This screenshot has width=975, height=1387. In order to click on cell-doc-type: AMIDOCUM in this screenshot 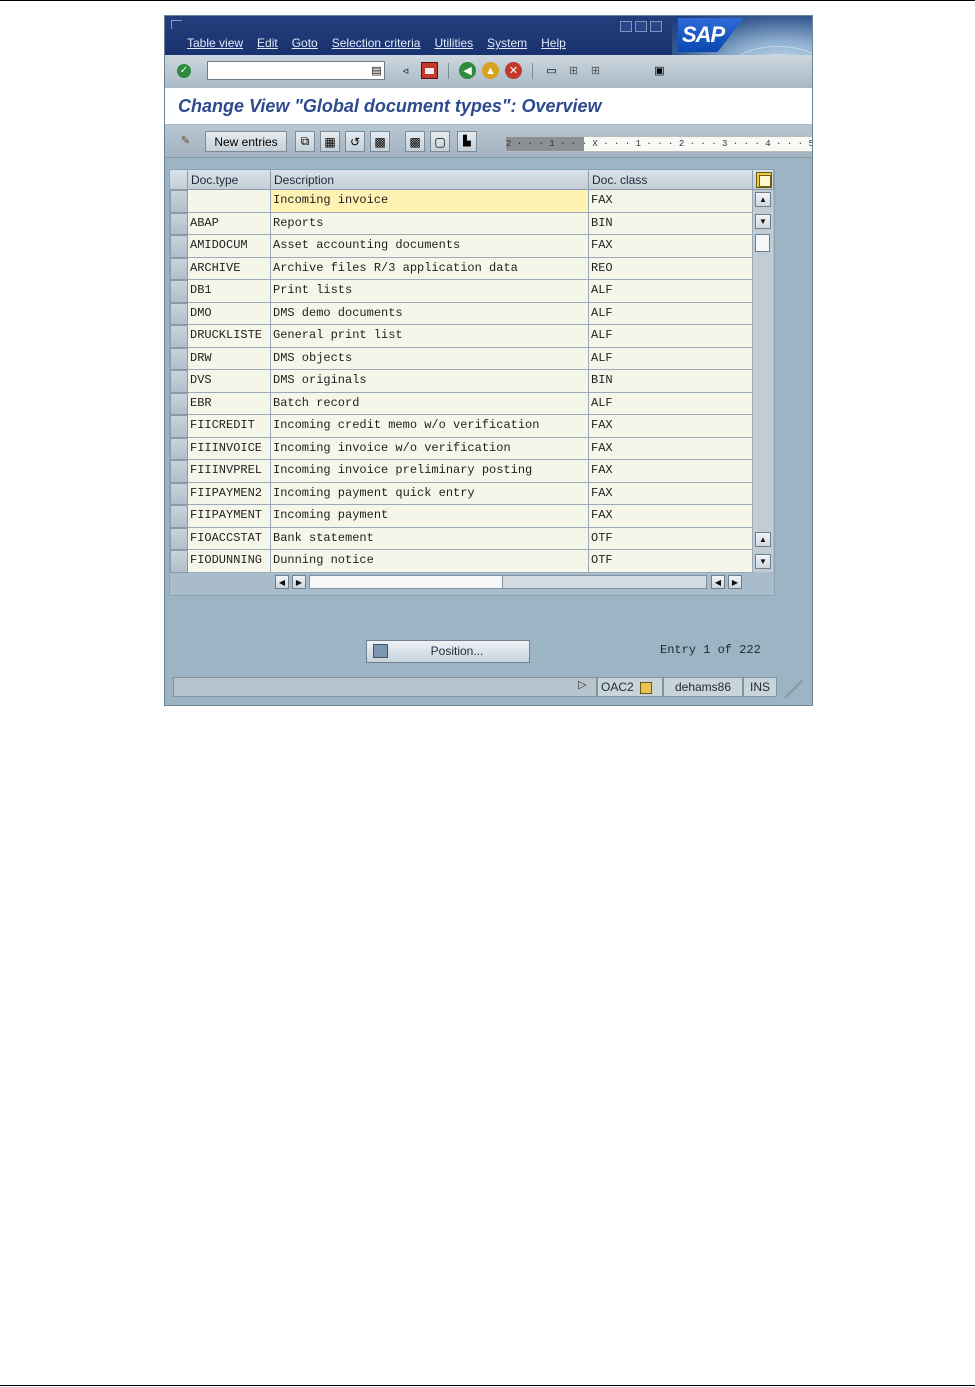, I will do `click(229, 246)`.